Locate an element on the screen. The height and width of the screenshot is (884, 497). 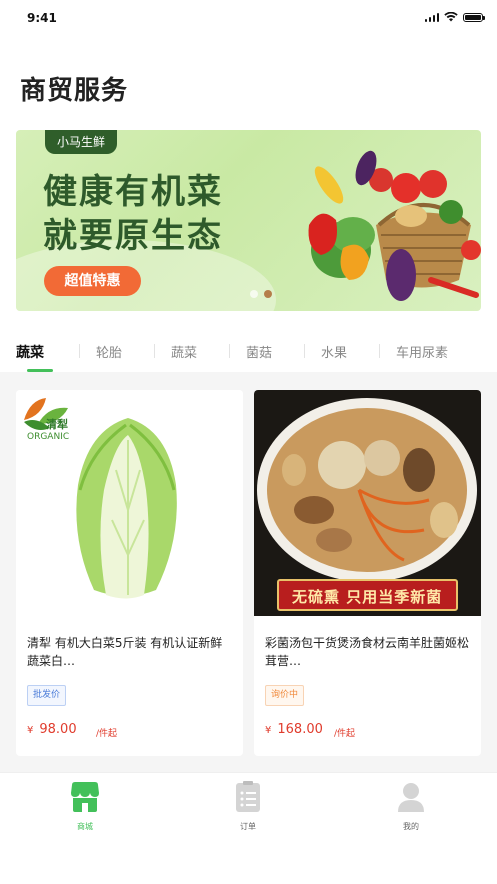
bottom-tab-bar: 商城 订单 我的 is located at coordinates (248, 828).